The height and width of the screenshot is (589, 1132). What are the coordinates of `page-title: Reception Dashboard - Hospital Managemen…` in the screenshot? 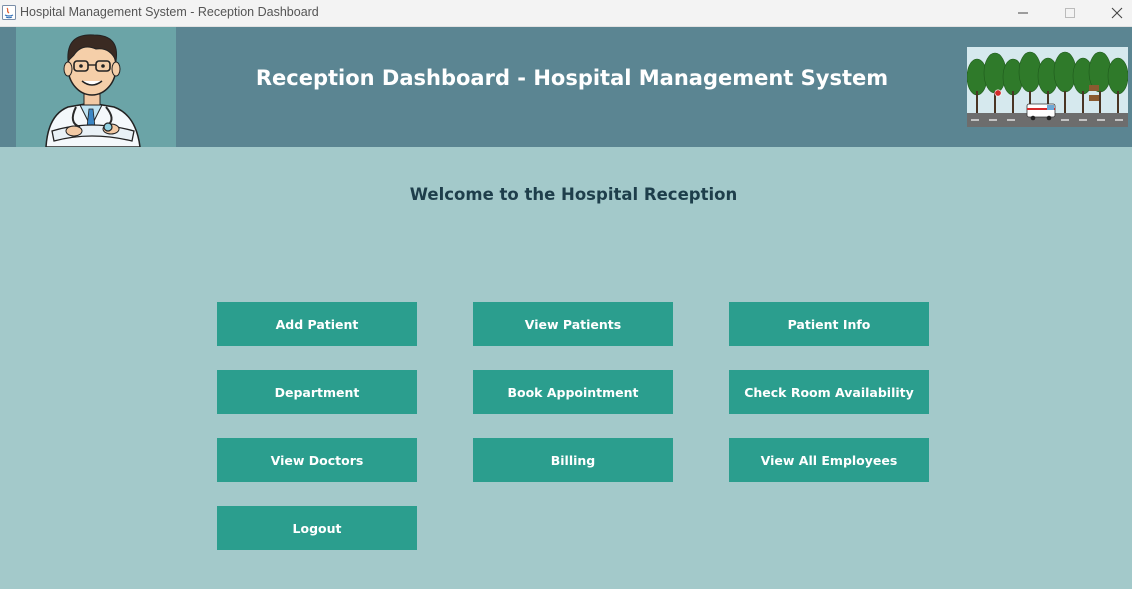 It's located at (572, 78).